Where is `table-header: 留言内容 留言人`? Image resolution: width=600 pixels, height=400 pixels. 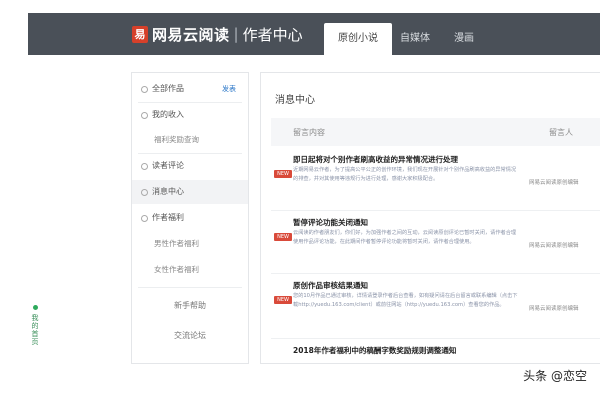 table-header: 留言内容 留言人 is located at coordinates (435, 132).